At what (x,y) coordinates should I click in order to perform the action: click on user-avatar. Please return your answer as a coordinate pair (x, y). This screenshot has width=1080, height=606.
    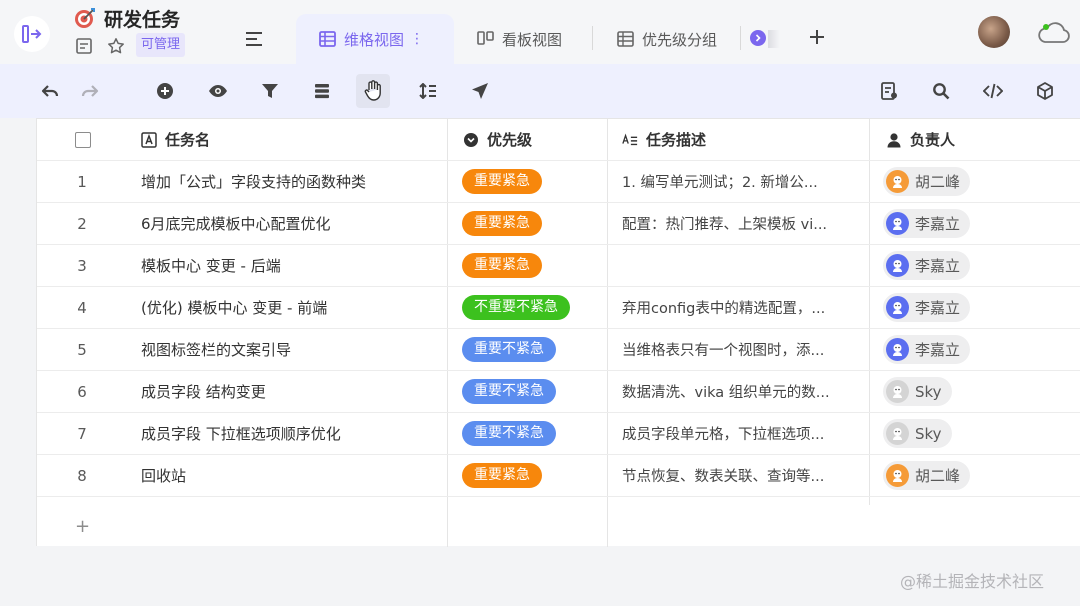
    Looking at the image, I should click on (994, 32).